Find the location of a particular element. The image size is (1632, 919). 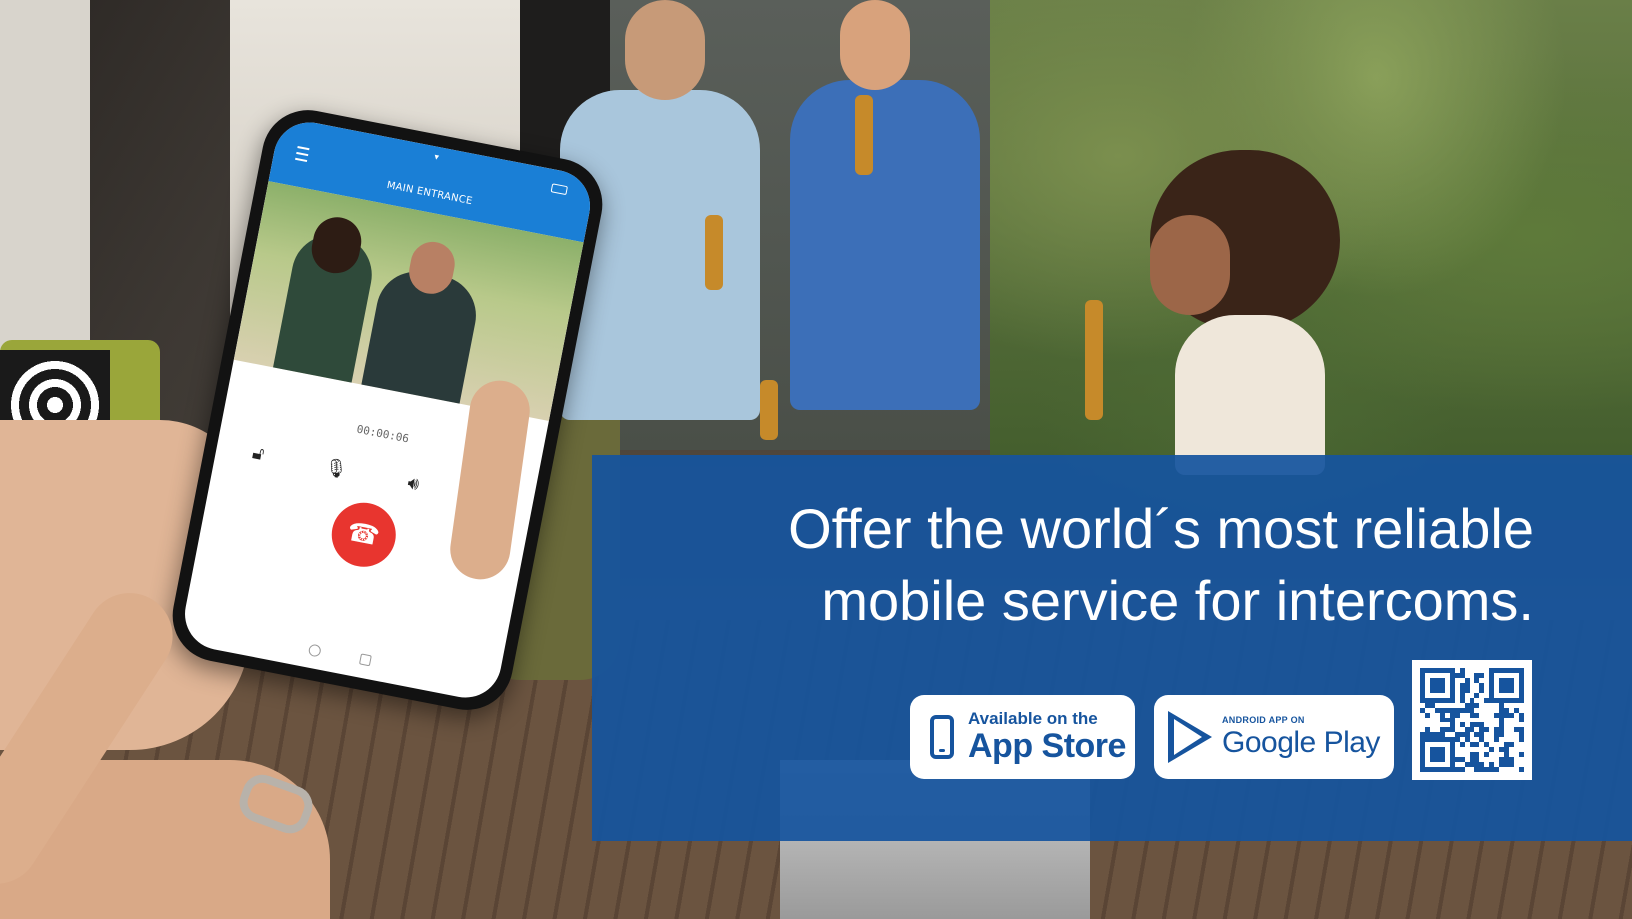

google-play-badge: ANDROID APP ON Google Play is located at coordinates (1274, 737).